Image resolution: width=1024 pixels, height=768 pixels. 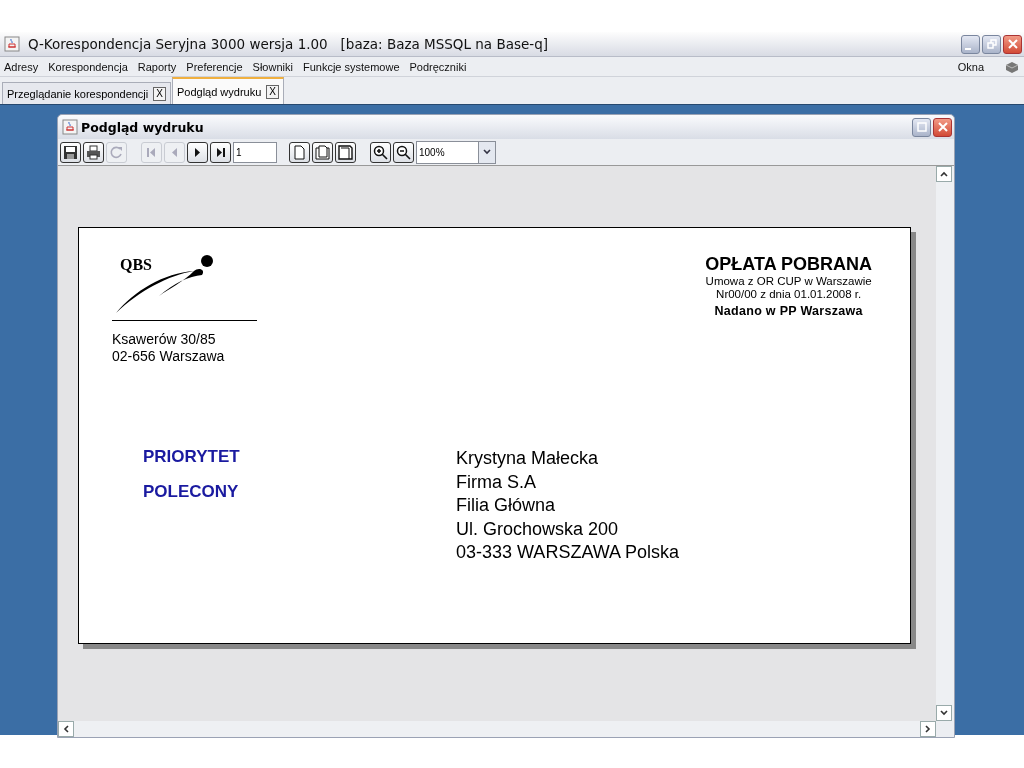 I want to click on floppy-disk-button, so click(x=70, y=152).